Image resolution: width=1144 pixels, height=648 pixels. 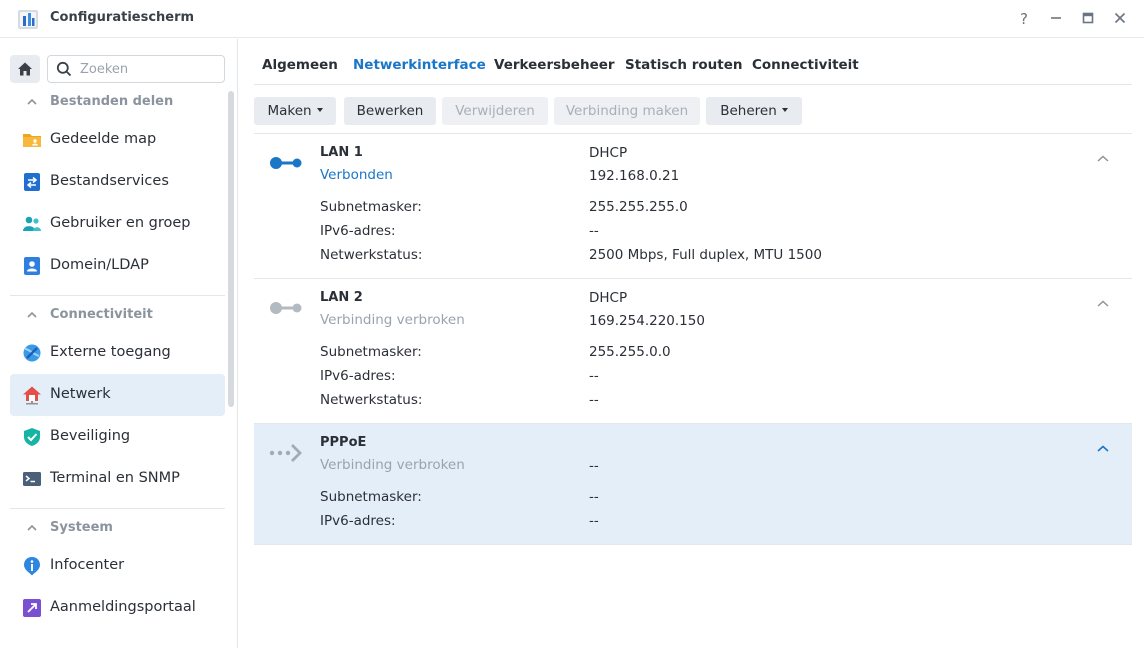 I want to click on home-icon, so click(x=25, y=69).